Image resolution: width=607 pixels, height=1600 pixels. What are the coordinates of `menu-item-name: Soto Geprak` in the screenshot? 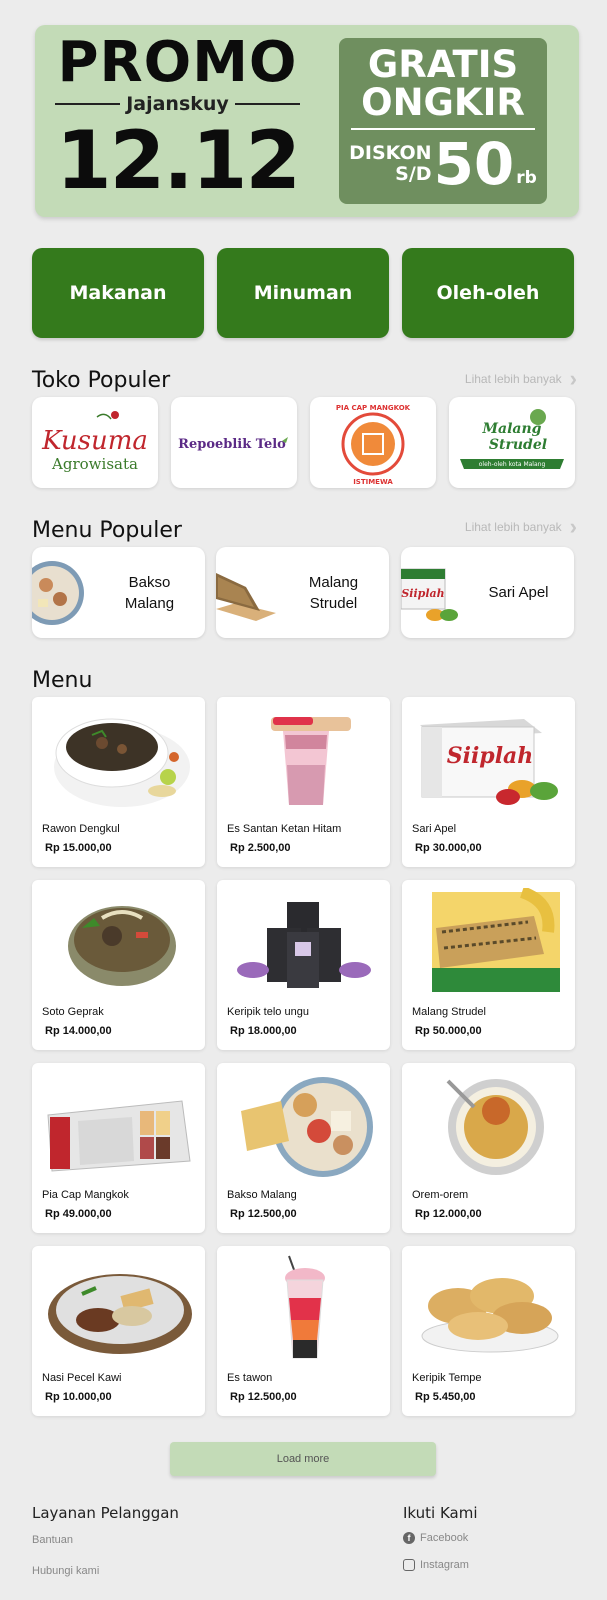 It's located at (73, 1012).